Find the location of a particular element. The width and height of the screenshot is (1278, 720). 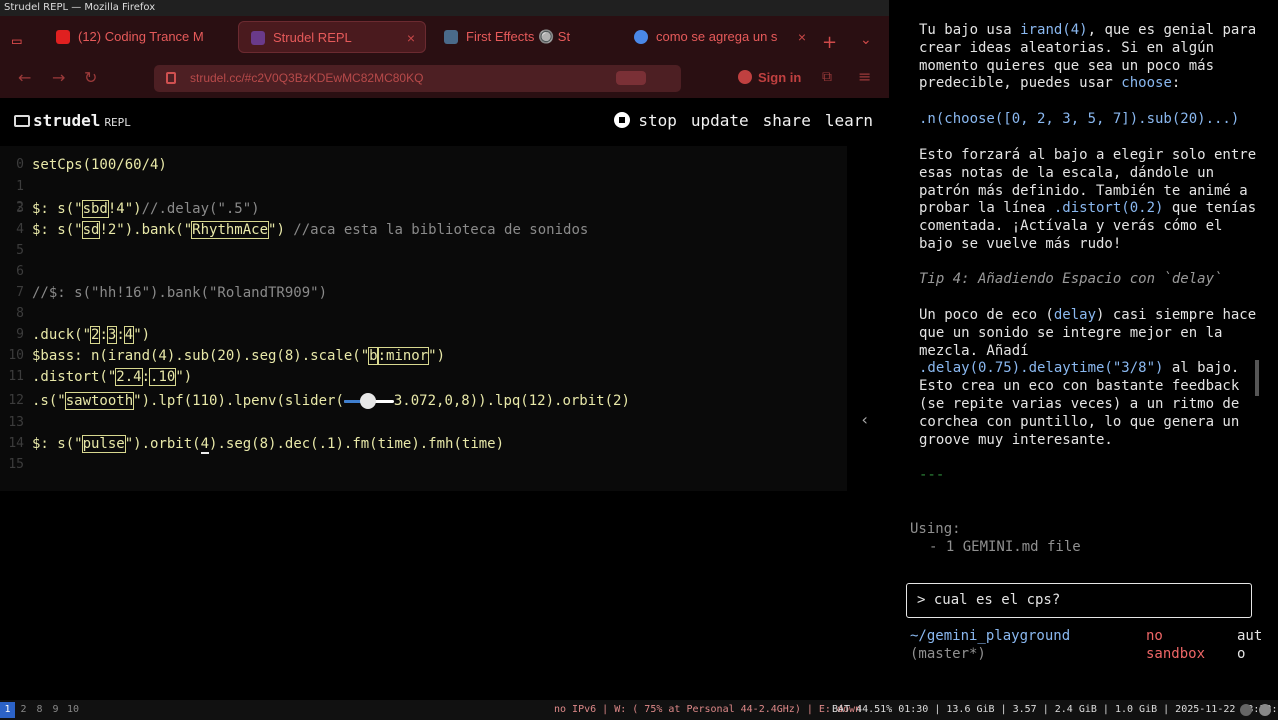

tab-label: como se agrega un s is located at coordinates (717, 36).